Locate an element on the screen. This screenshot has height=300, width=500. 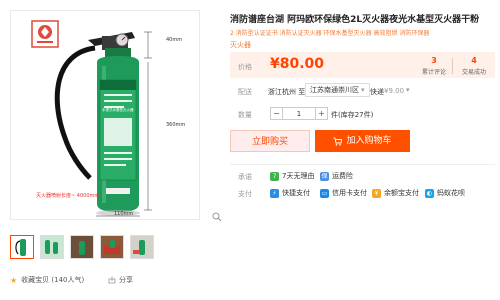
share-link: 分享 is located at coordinates (120, 280).